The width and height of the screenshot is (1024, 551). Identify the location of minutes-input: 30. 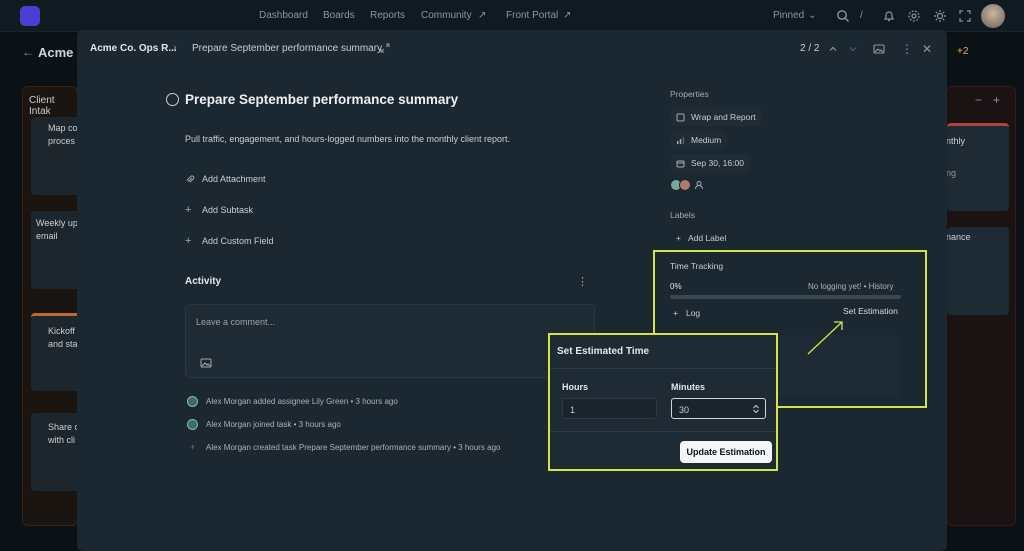
(718, 408).